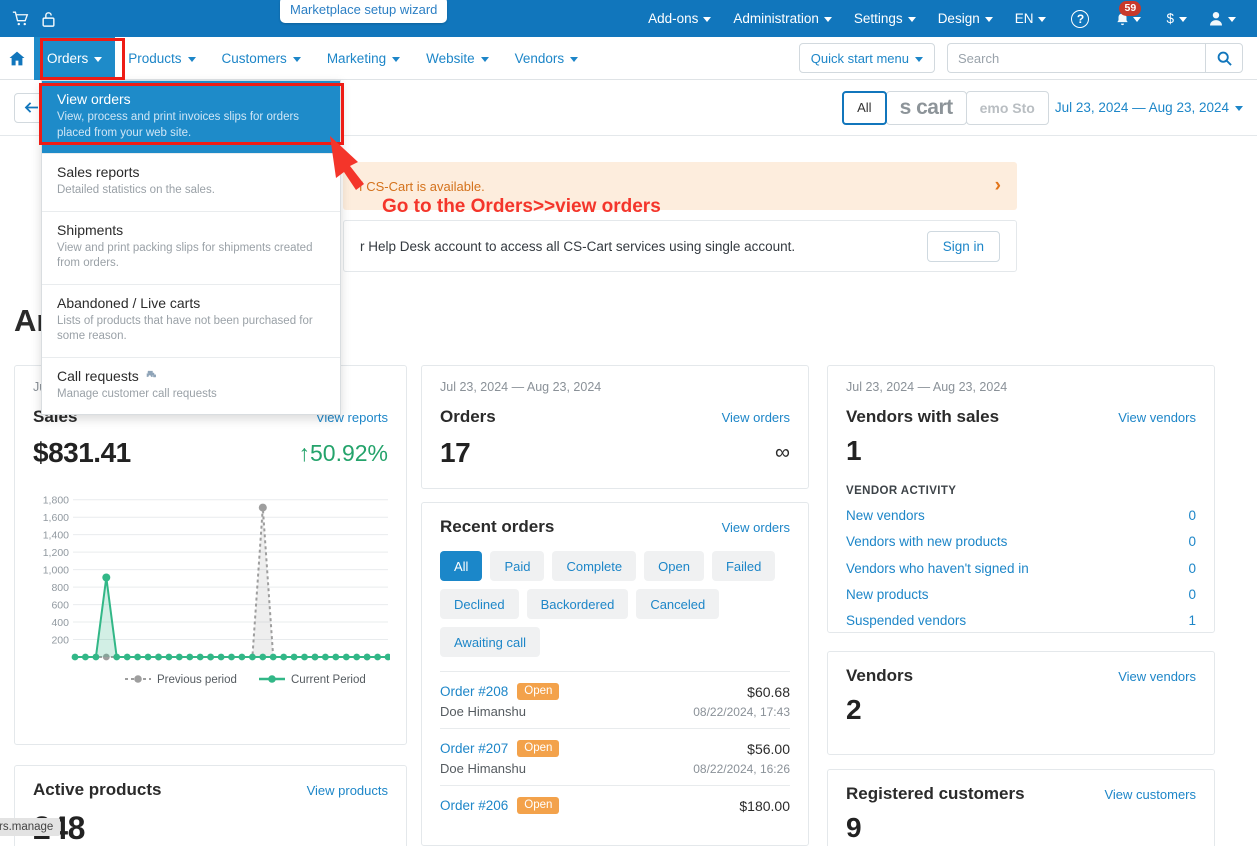  Describe the element at coordinates (363, 58) in the screenshot. I see `nav-item-marketing: Marketing` at that location.